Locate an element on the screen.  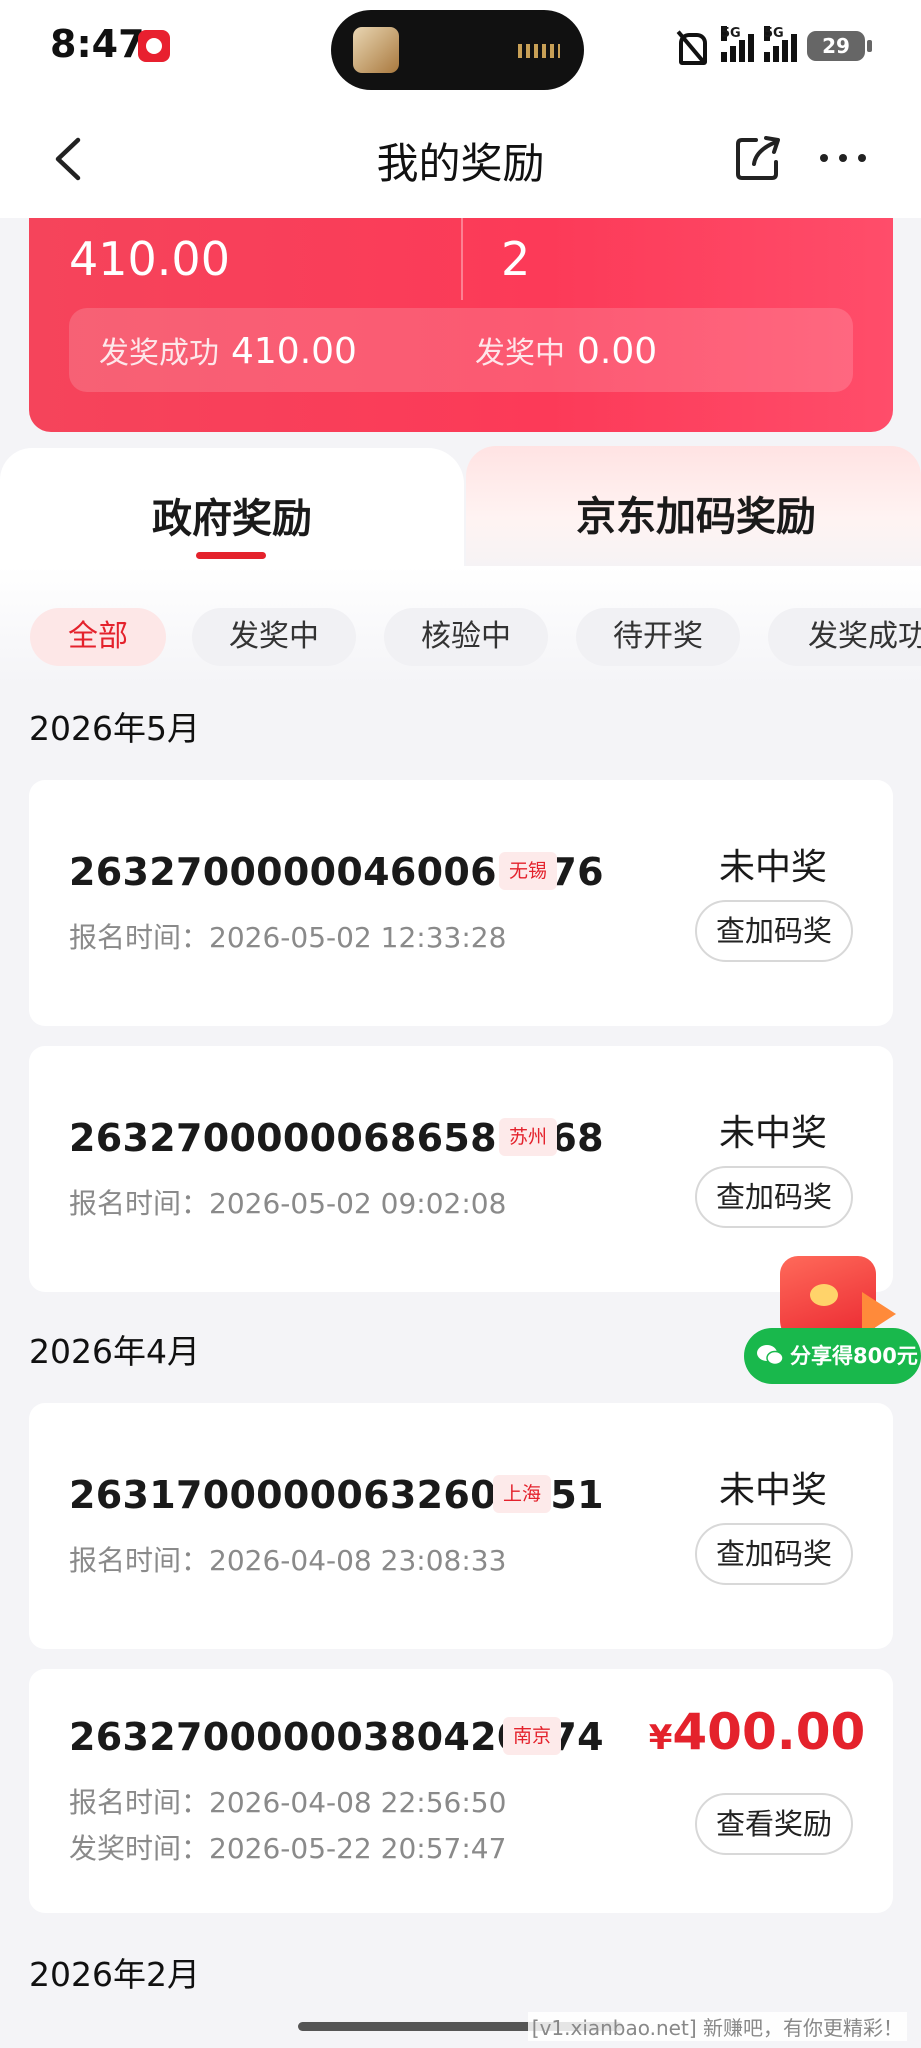
status-indicators: 5G 5G 29 is located at coordinates (771, 46).